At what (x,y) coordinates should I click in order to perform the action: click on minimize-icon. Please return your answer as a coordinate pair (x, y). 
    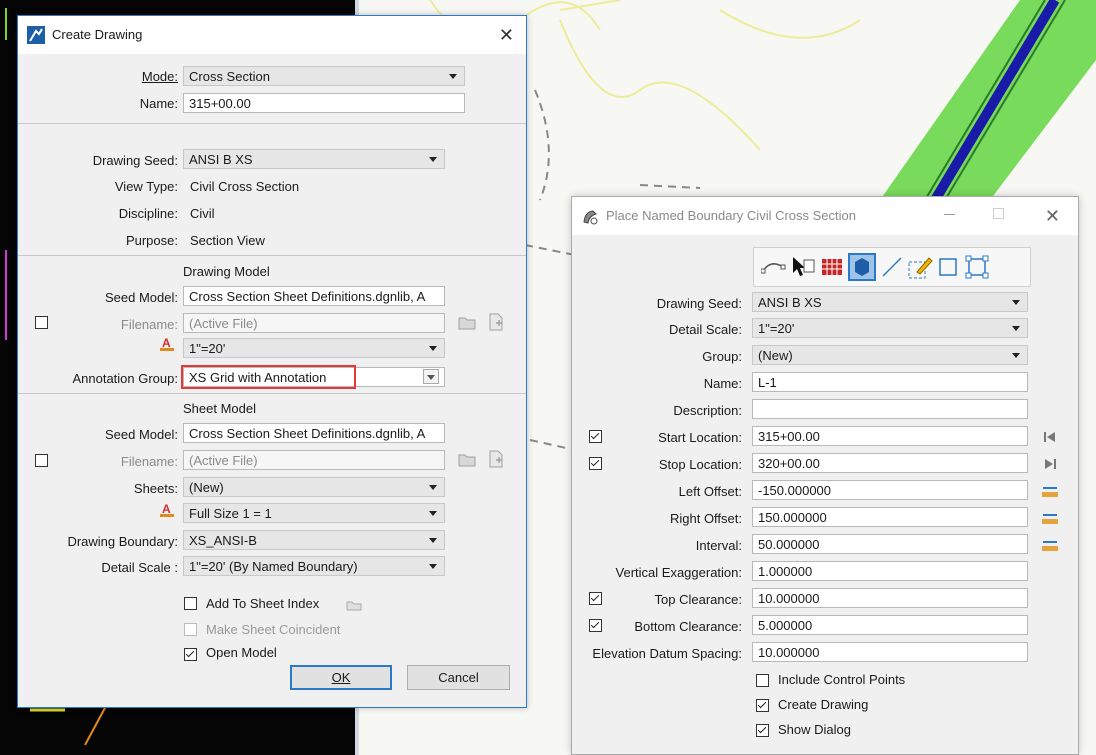
    Looking at the image, I should click on (949, 214).